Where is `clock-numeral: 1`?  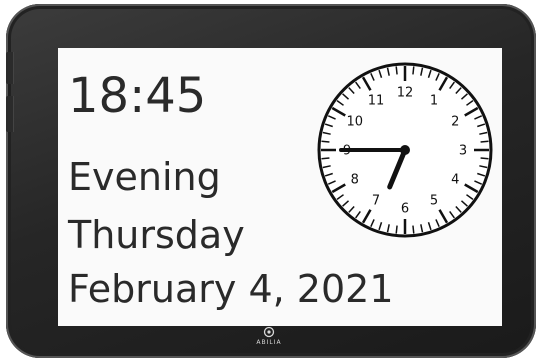 clock-numeral: 1 is located at coordinates (434, 100).